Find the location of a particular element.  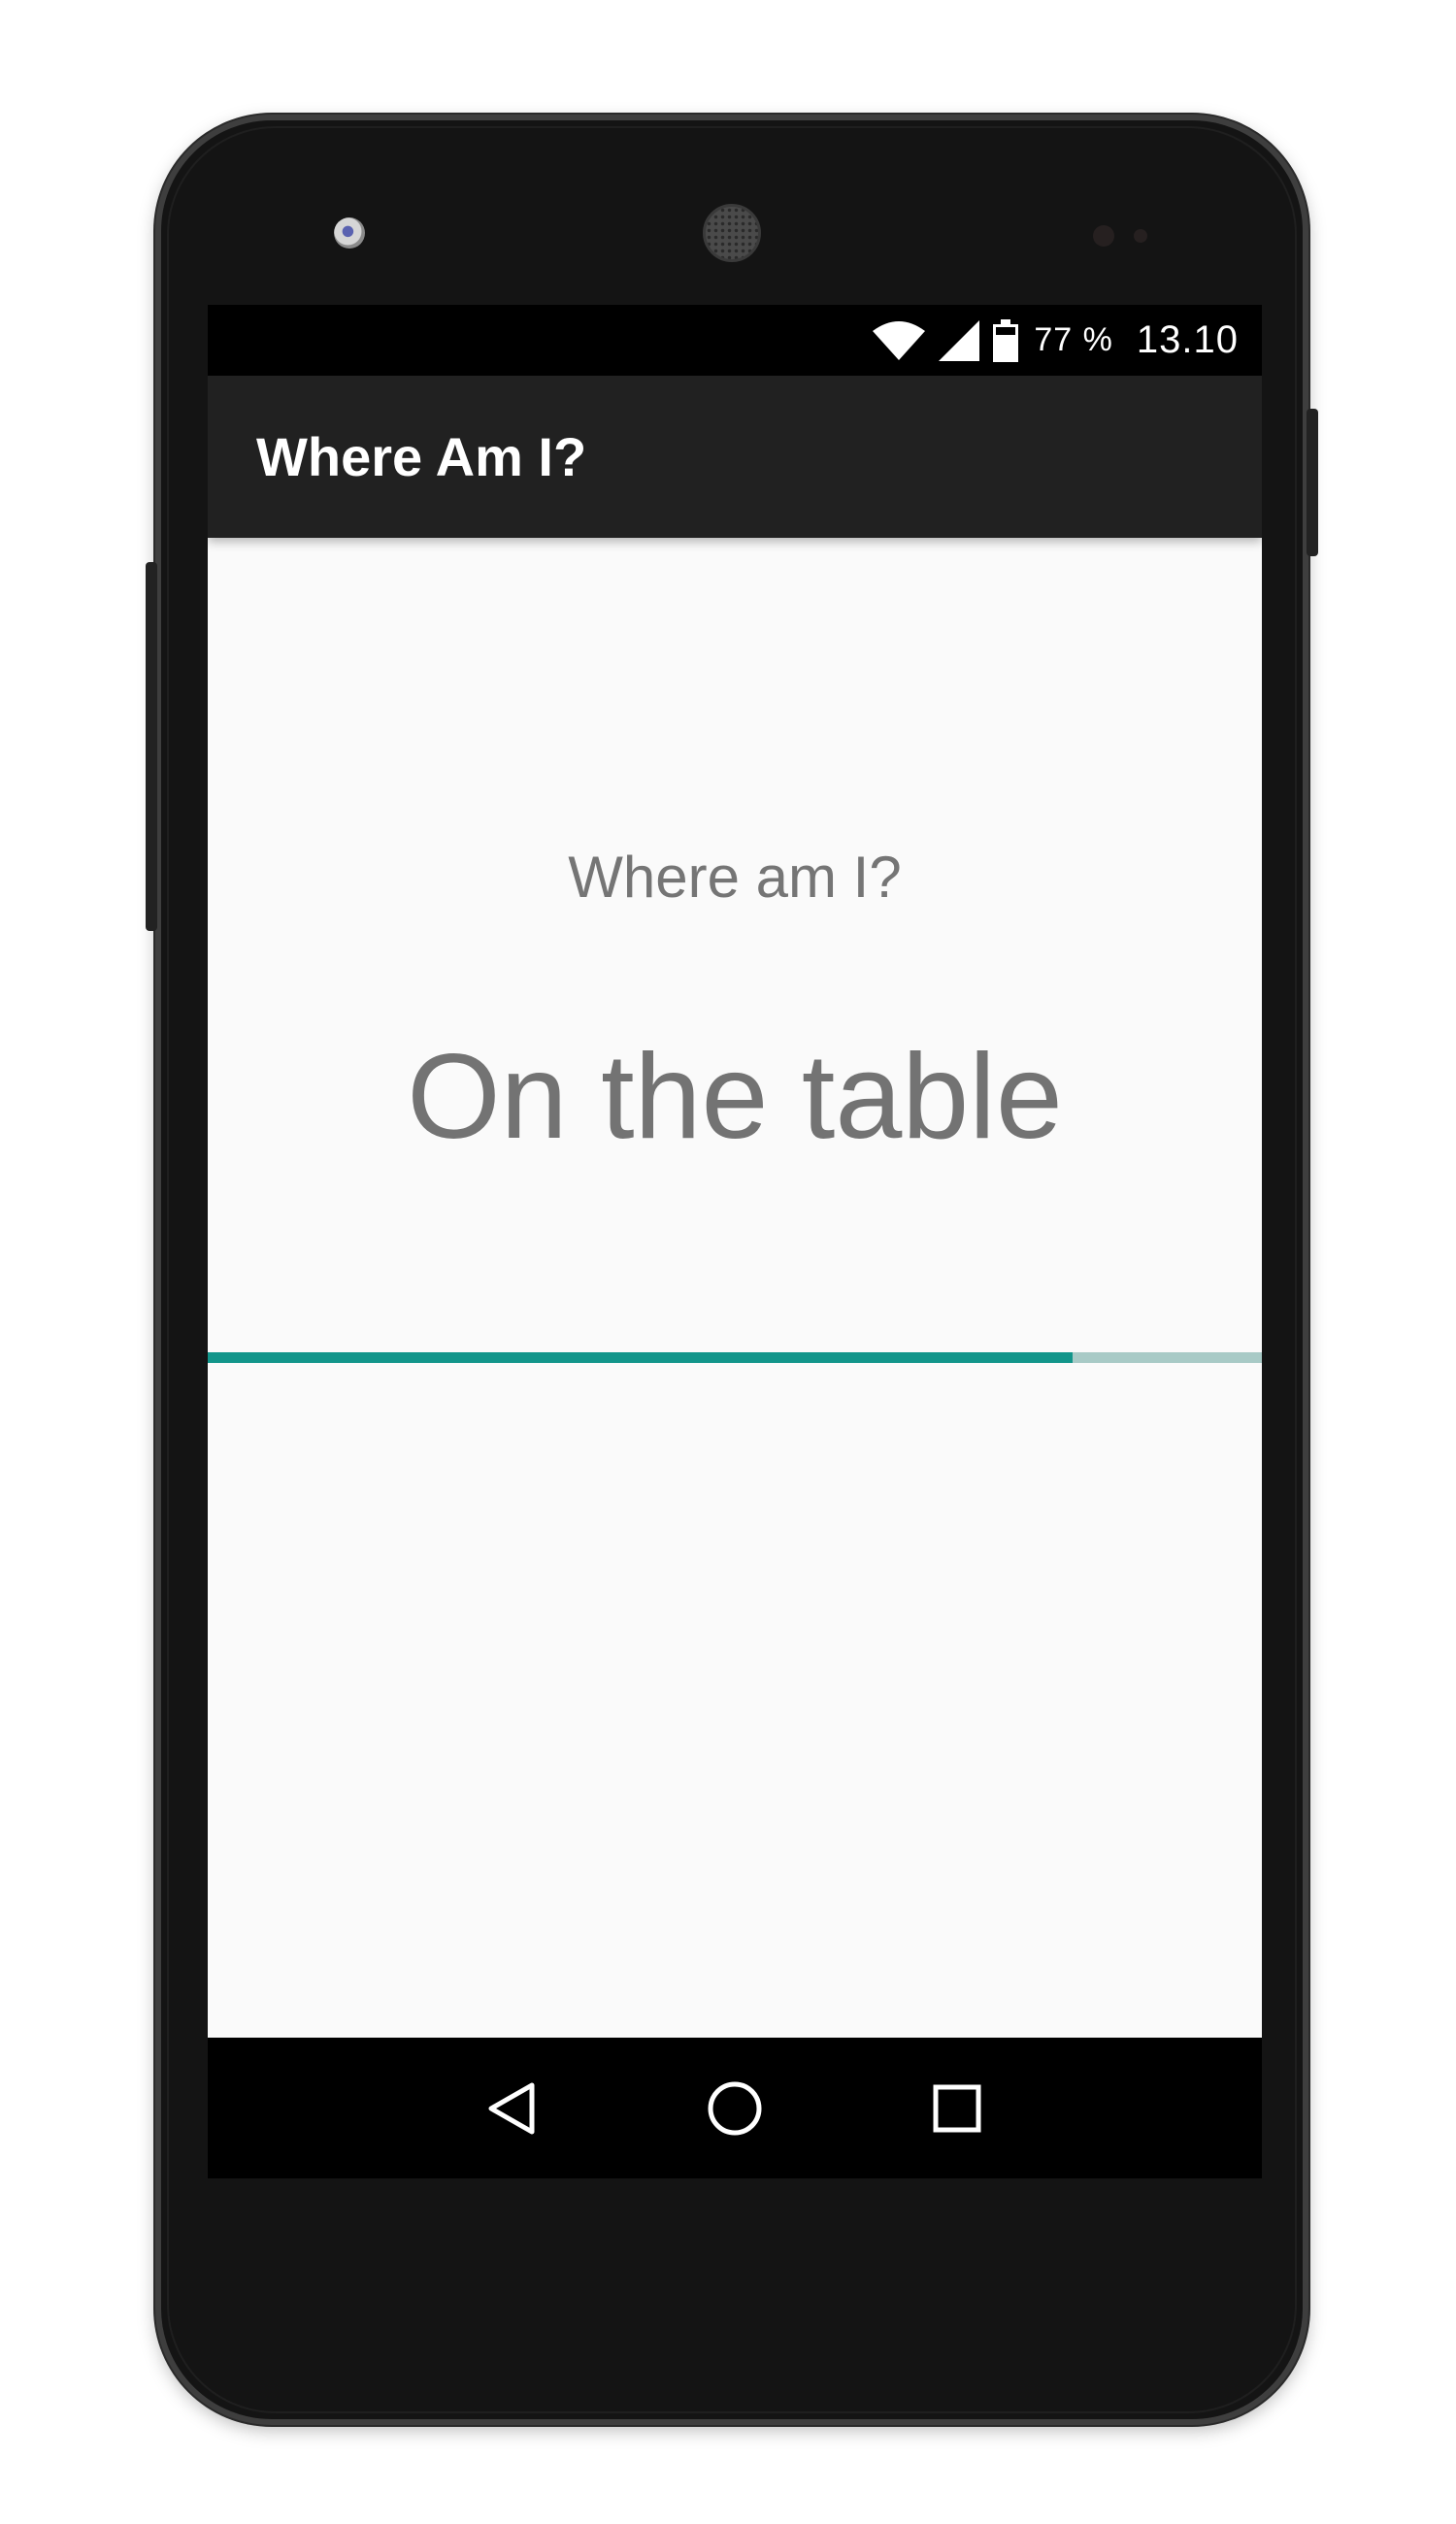

earpiece-speaker-icon is located at coordinates (732, 233).